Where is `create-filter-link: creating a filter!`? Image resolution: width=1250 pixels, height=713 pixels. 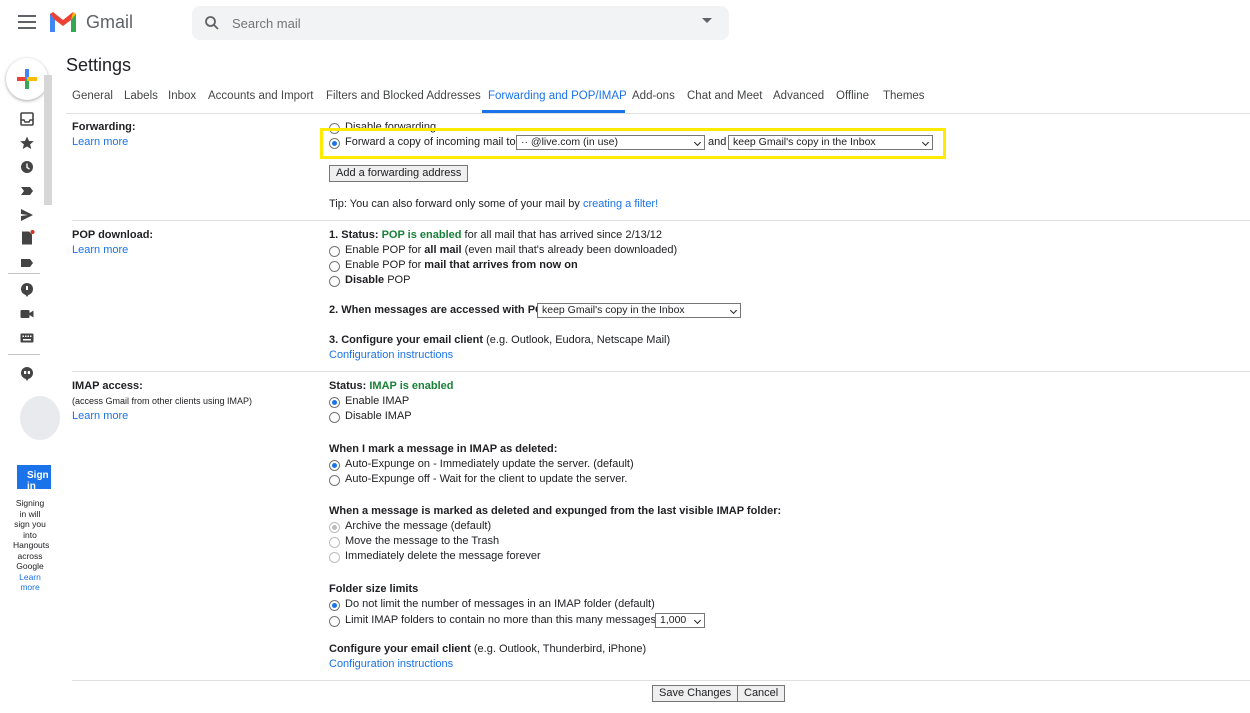 create-filter-link: creating a filter! is located at coordinates (620, 204).